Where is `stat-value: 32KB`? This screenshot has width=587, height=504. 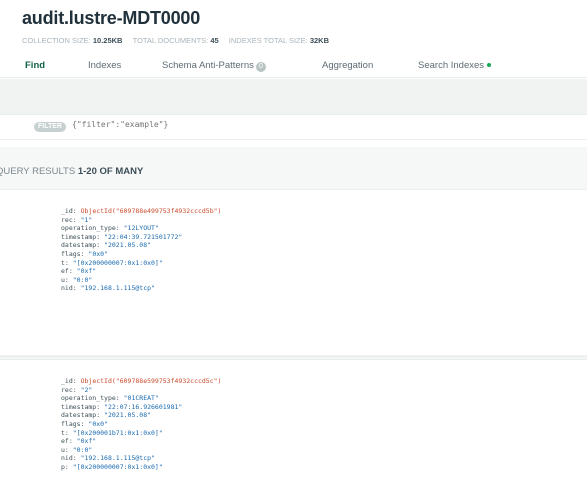
stat-value: 32KB is located at coordinates (319, 40).